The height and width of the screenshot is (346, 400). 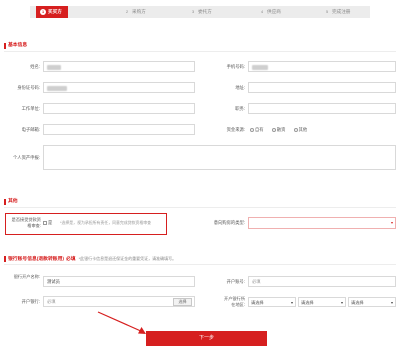 I want to click on position-input, so click(x=322, y=108).